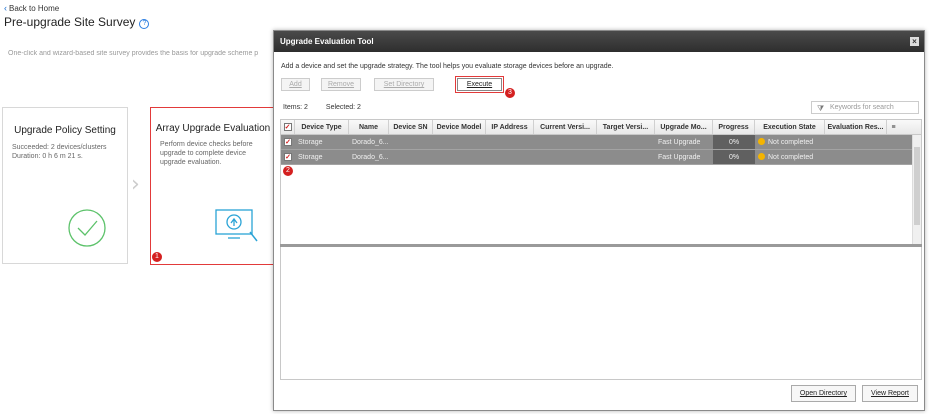 Image resolution: width=929 pixels, height=414 pixels. What do you see at coordinates (288, 171) in the screenshot?
I see `step-badge: 2` at bounding box center [288, 171].